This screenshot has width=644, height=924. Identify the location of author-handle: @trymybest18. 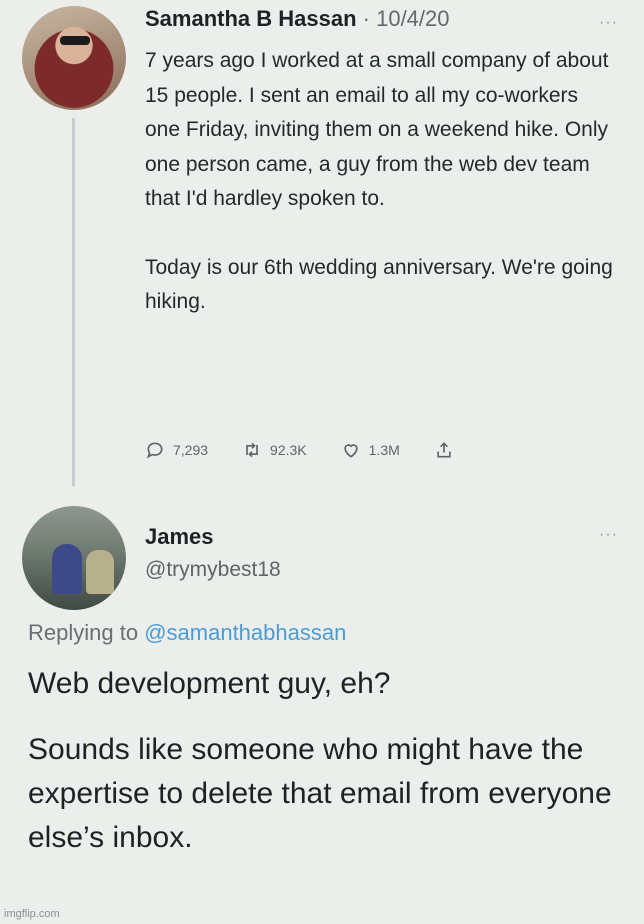
(213, 570).